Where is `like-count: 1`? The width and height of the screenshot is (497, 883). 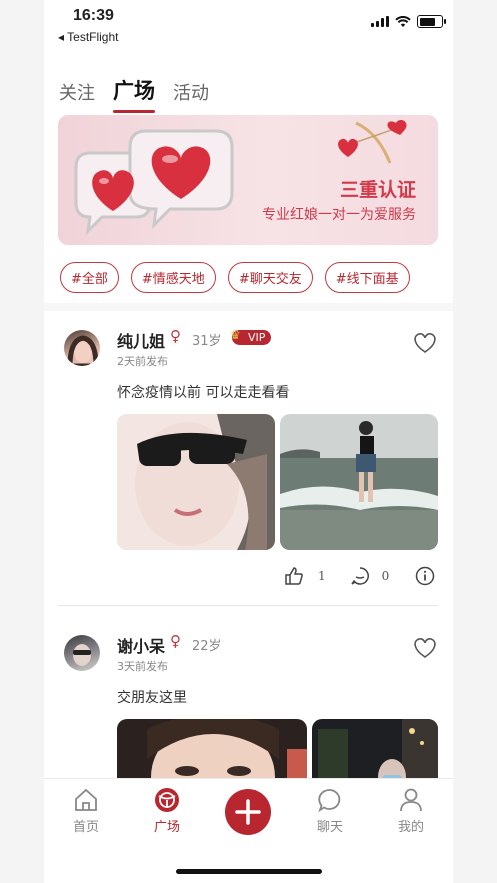 like-count: 1 is located at coordinates (322, 576).